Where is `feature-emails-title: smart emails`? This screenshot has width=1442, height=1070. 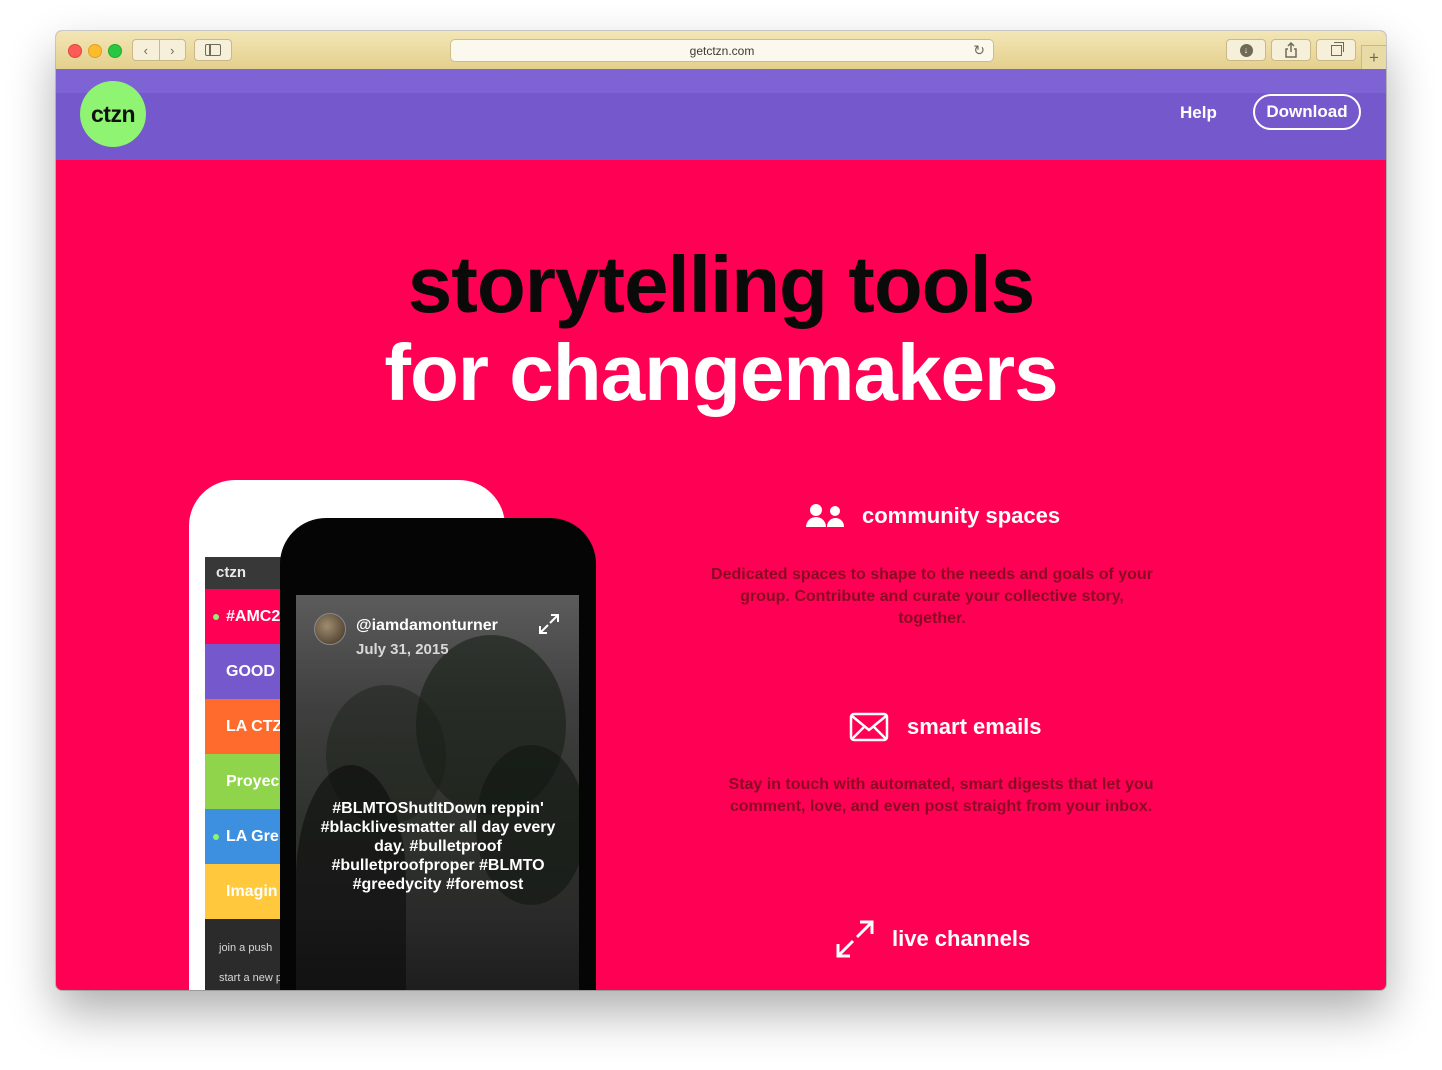 feature-emails-title: smart emails is located at coordinates (974, 726).